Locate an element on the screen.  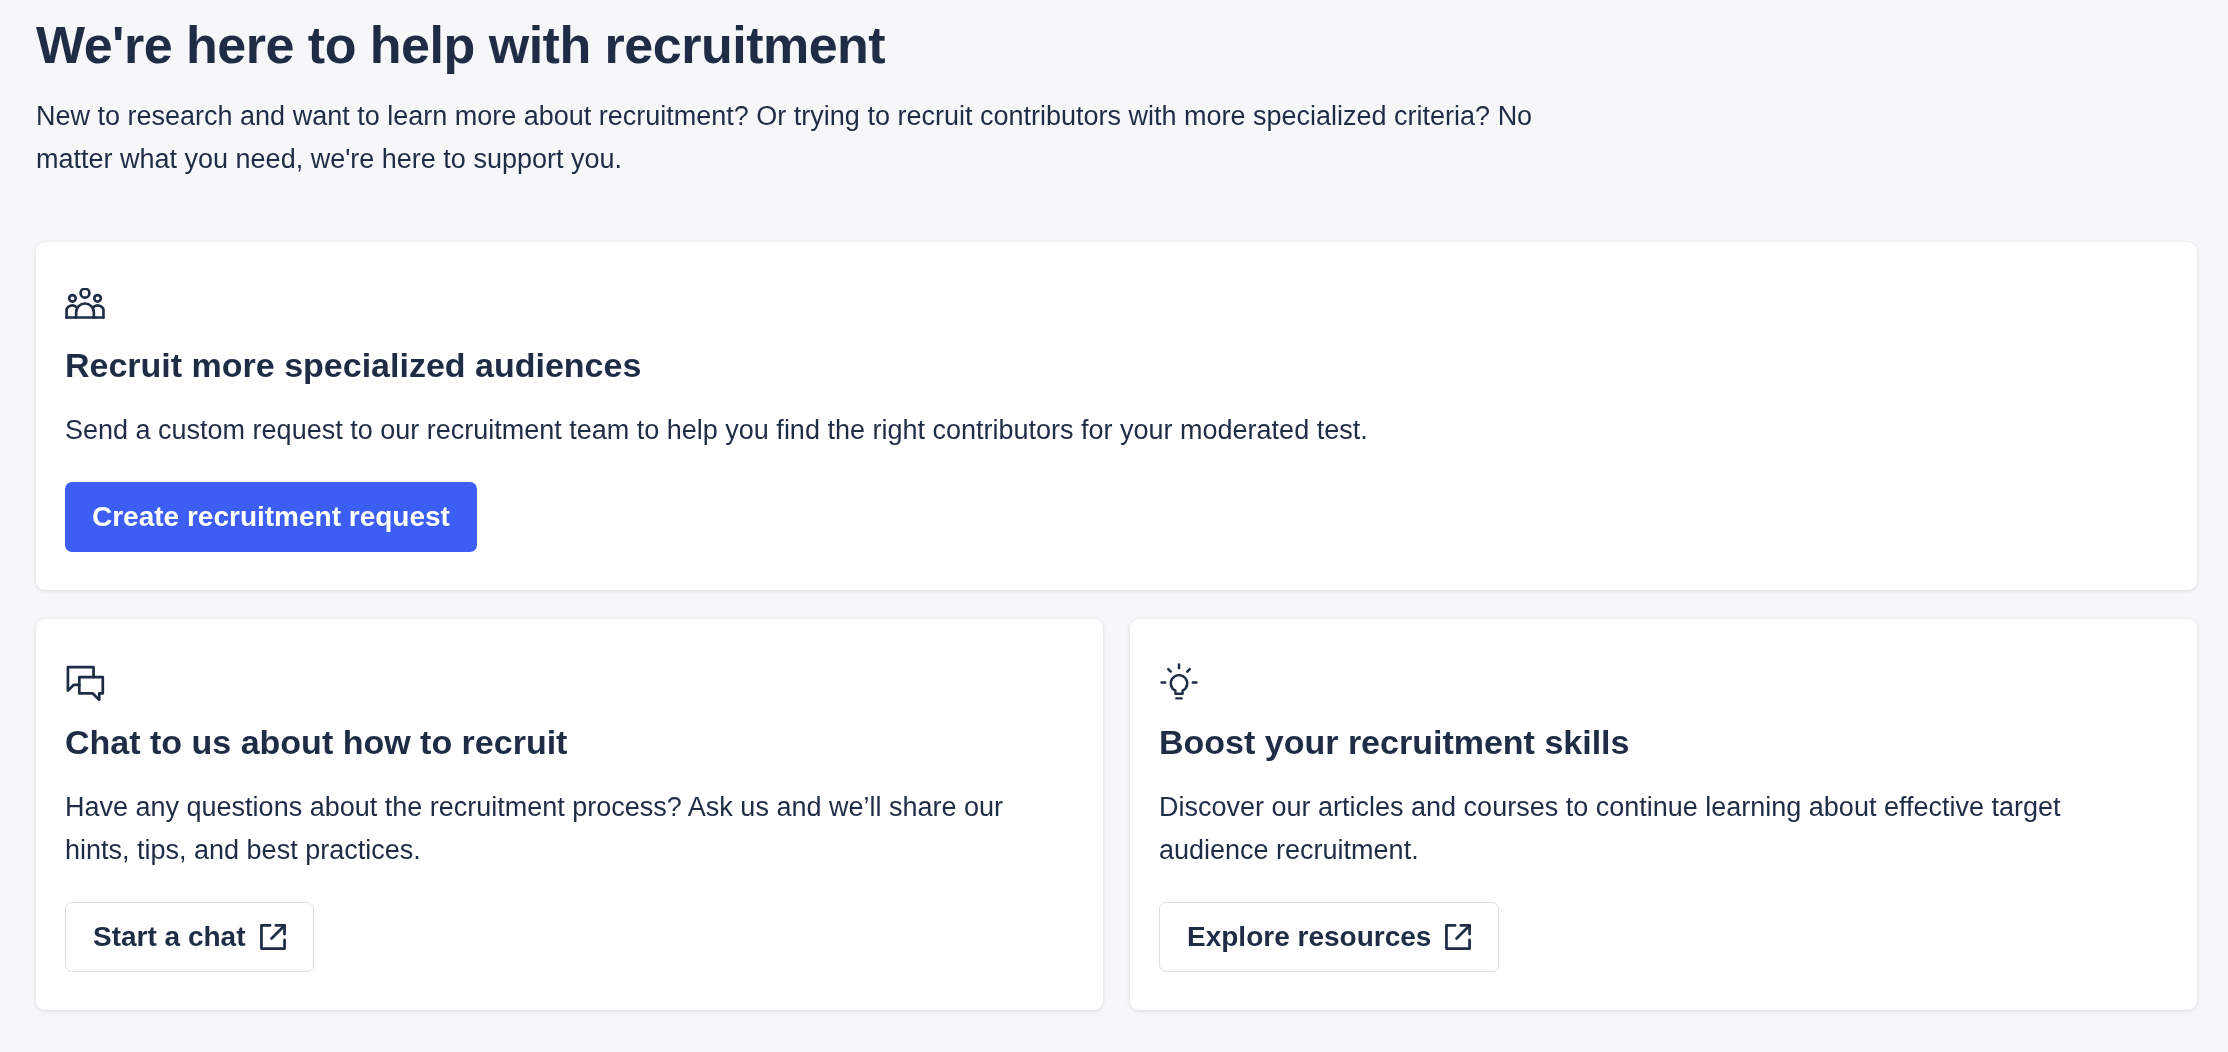
card-title: Boost your recruitment skills is located at coordinates (1395, 742).